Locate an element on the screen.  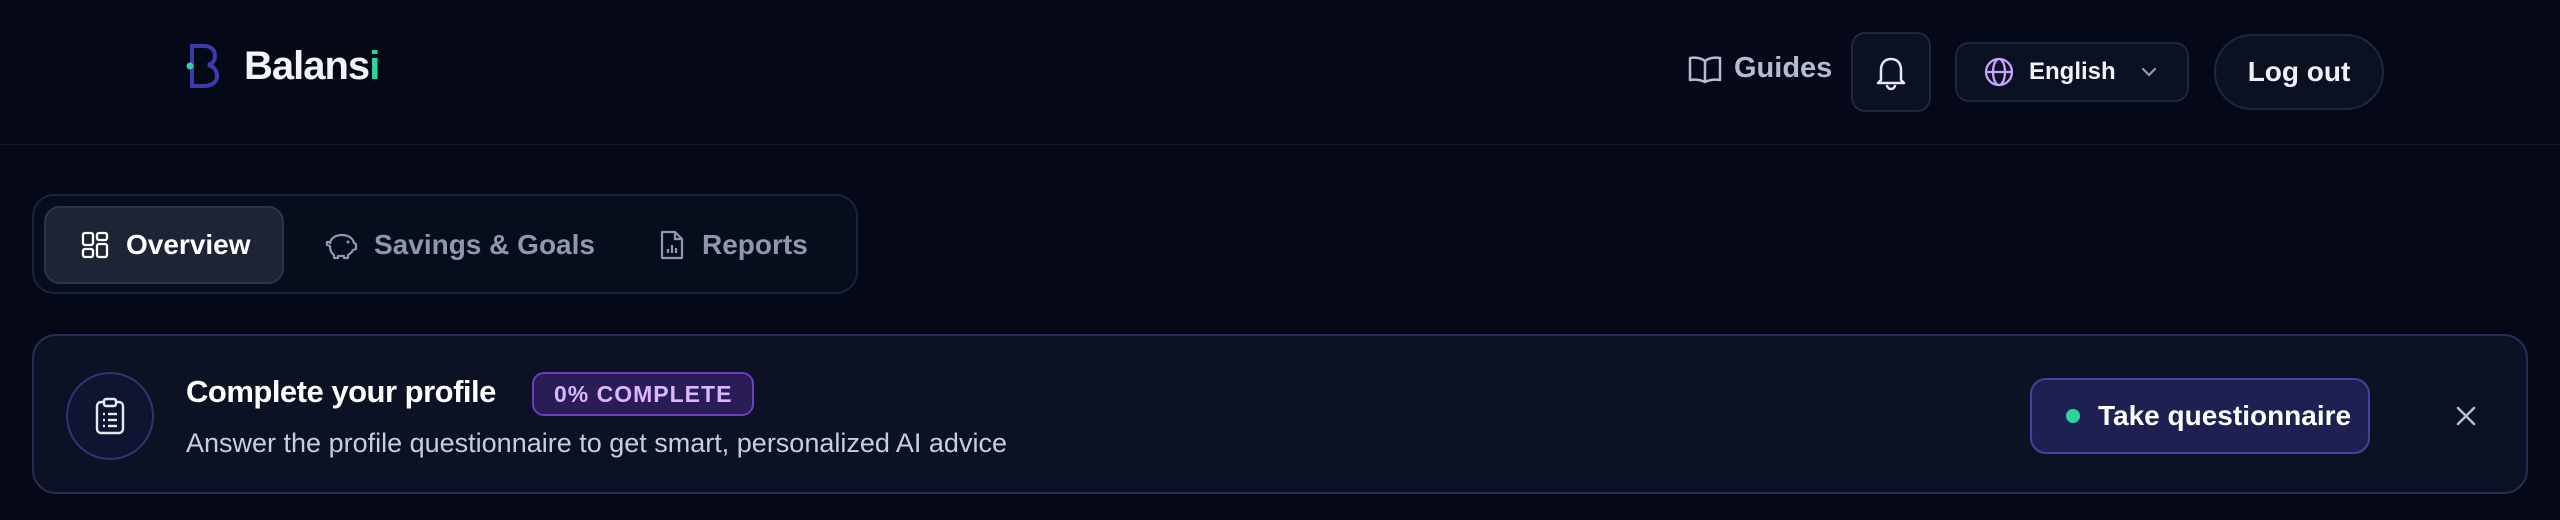
close-banner-button is located at coordinates (2466, 416).